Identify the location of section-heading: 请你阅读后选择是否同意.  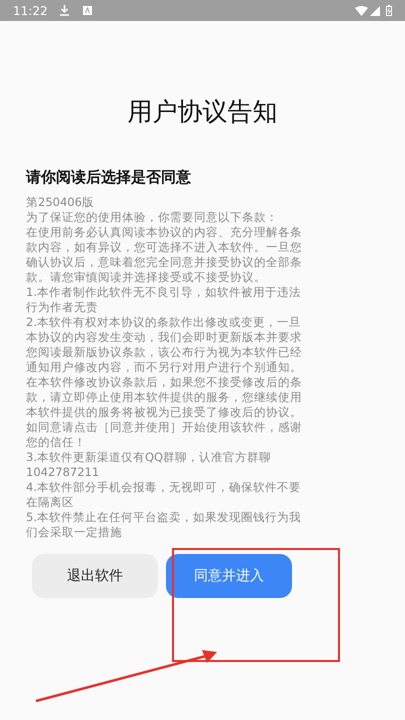
(109, 177).